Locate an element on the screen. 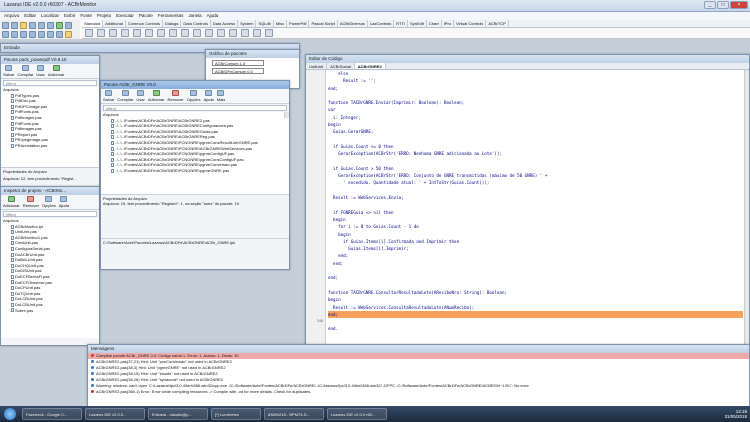  compile-button: Compilar is located at coordinates (125, 96).